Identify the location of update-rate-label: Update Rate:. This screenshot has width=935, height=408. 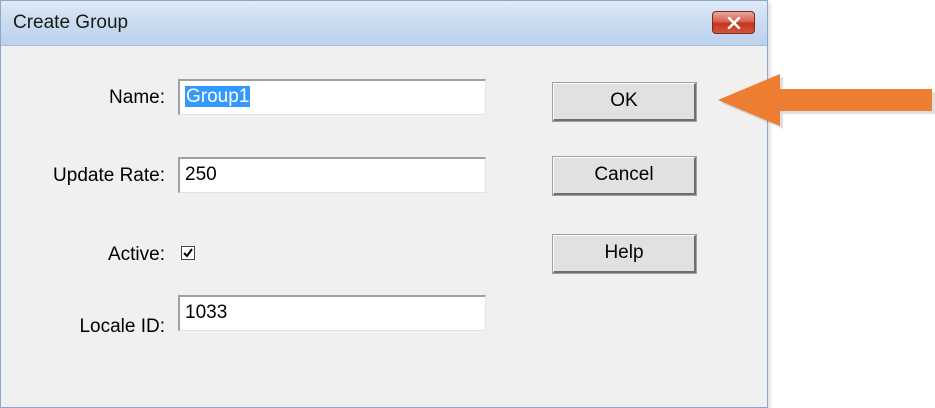
(109, 175).